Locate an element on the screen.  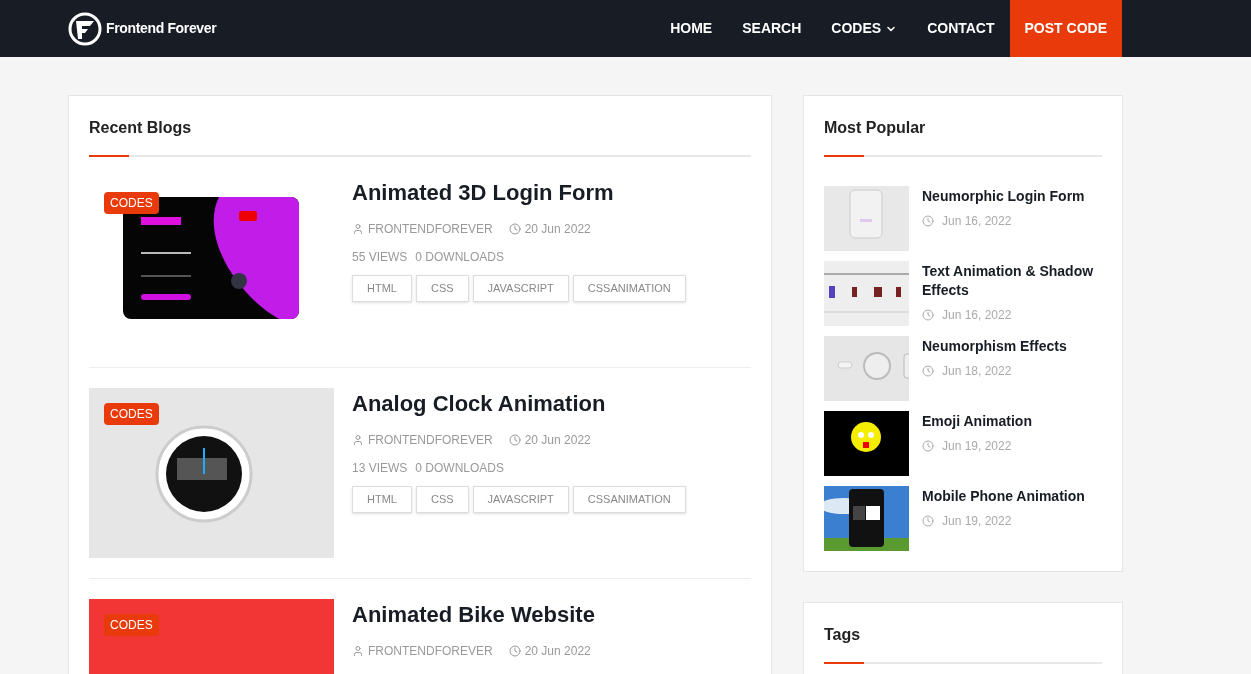
view-count: 13 VIEWS is located at coordinates (380, 468).